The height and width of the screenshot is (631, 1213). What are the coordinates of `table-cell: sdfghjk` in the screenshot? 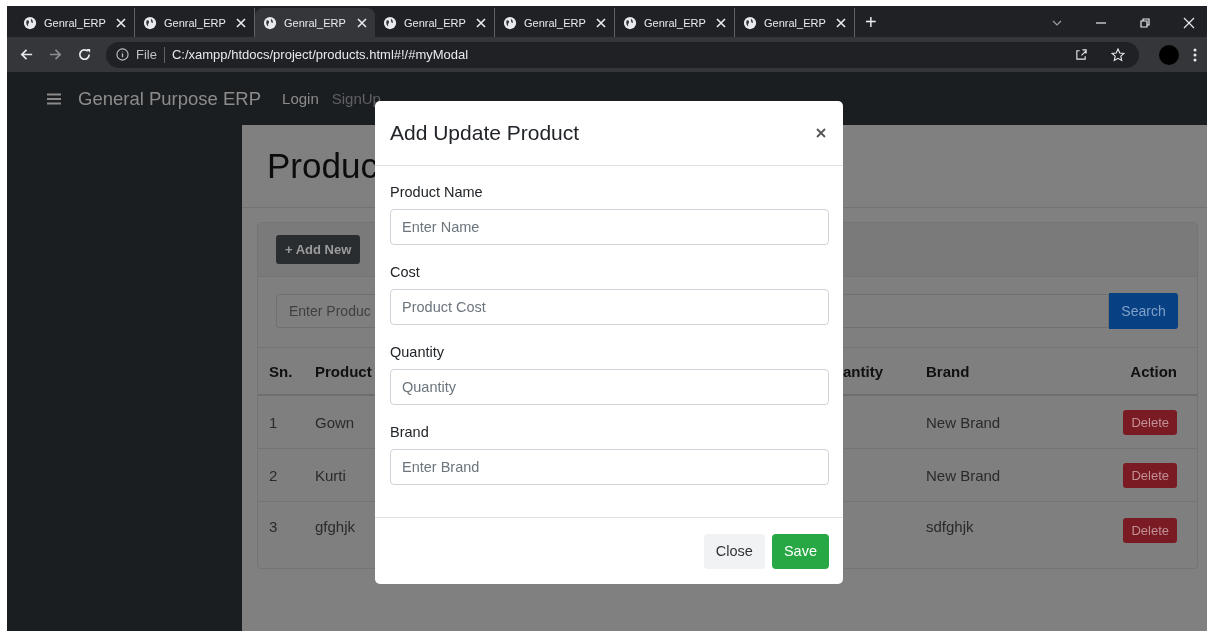 It's located at (950, 526).